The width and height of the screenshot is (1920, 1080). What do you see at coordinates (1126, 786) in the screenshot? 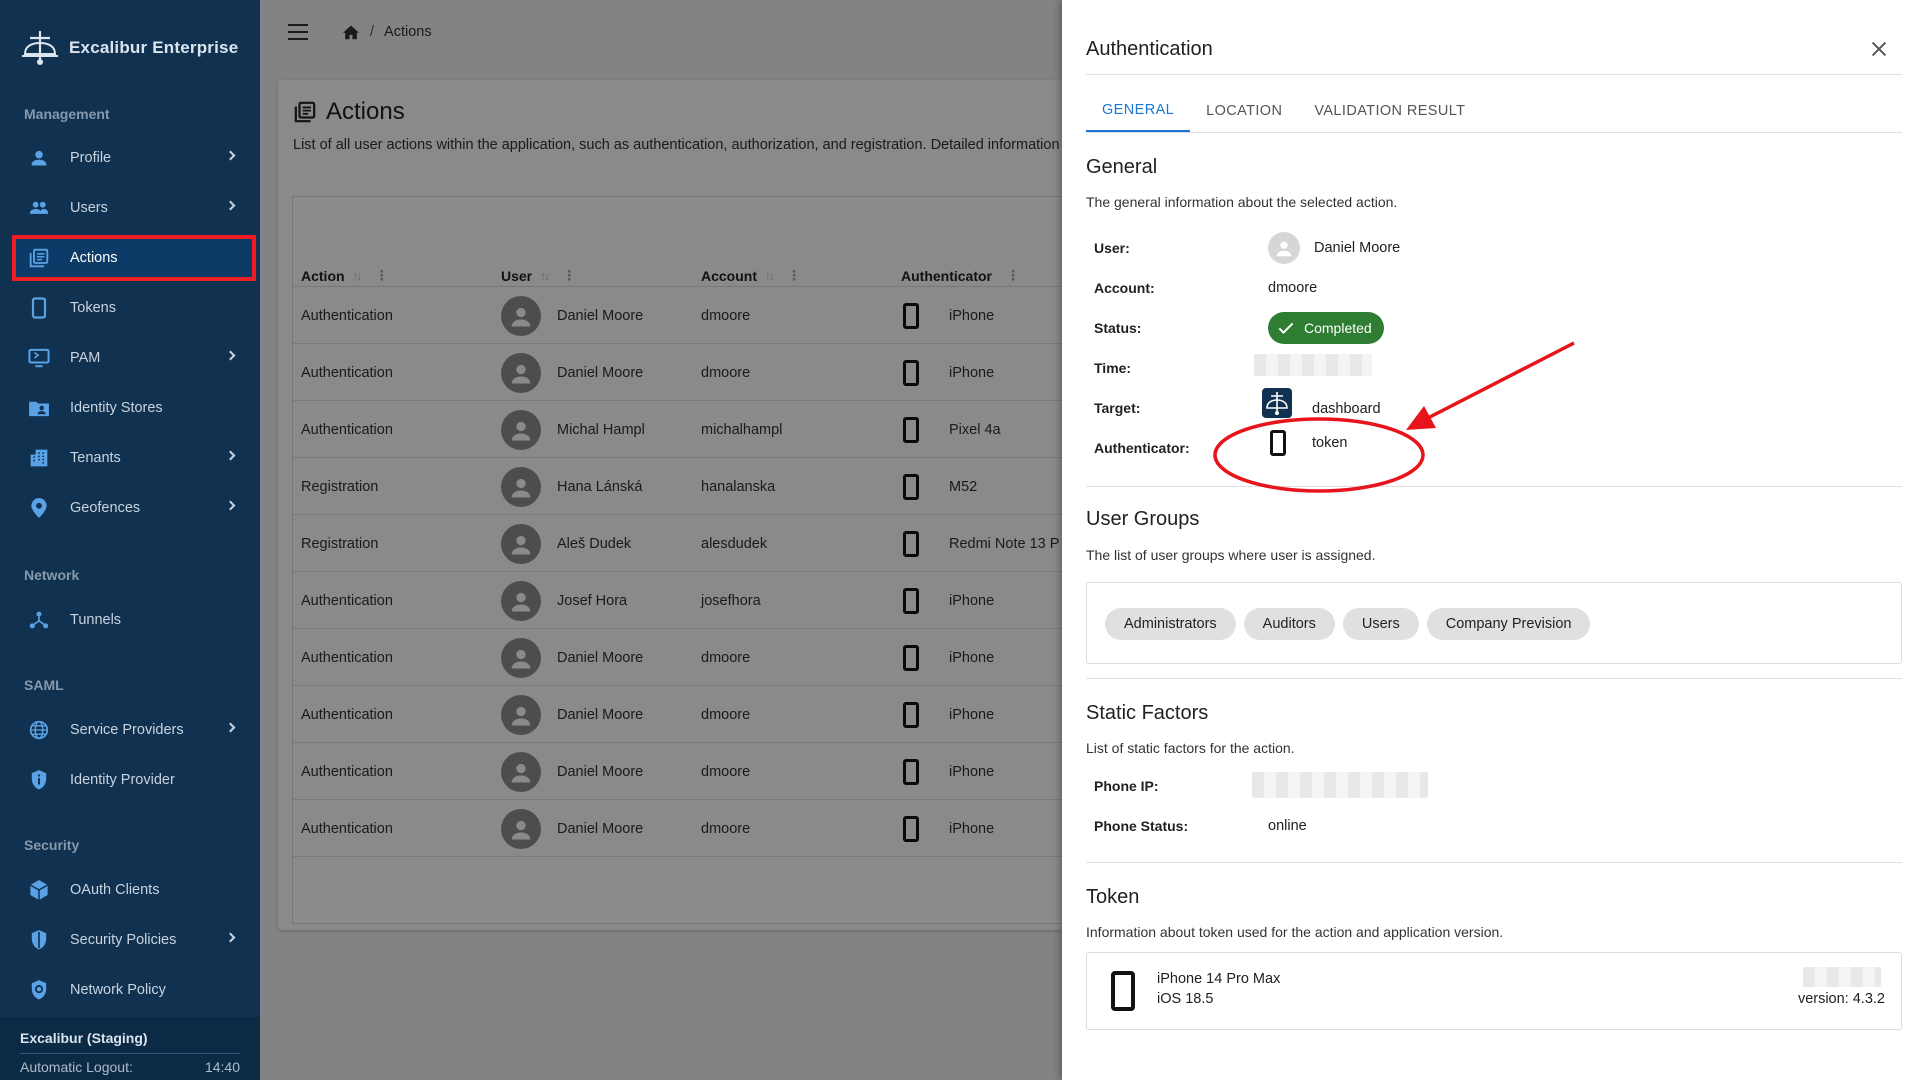
I see `phone-ip-label: Phone IP:` at bounding box center [1126, 786].